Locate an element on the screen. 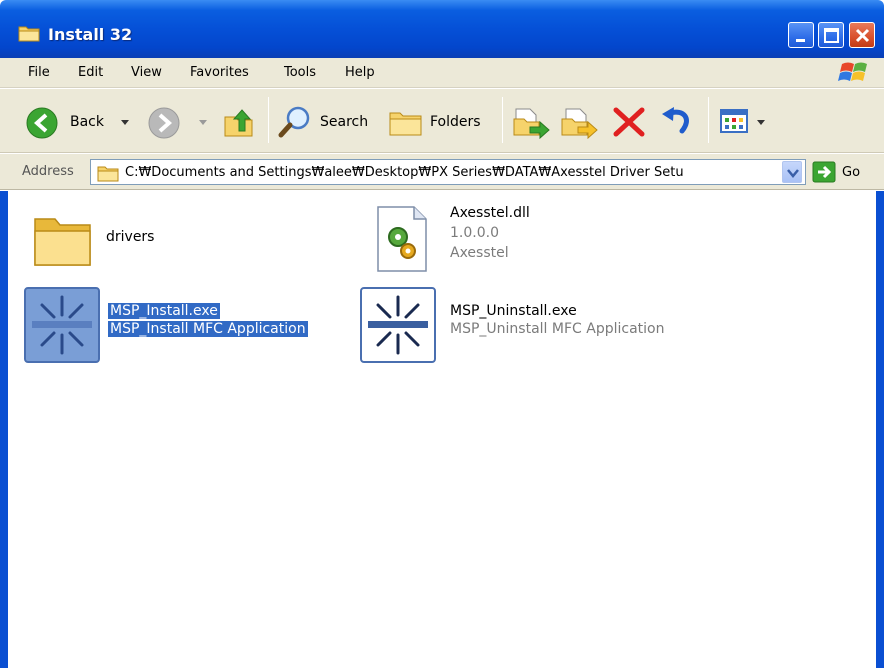 The width and height of the screenshot is (884, 668). address-dropdown-button is located at coordinates (792, 172).